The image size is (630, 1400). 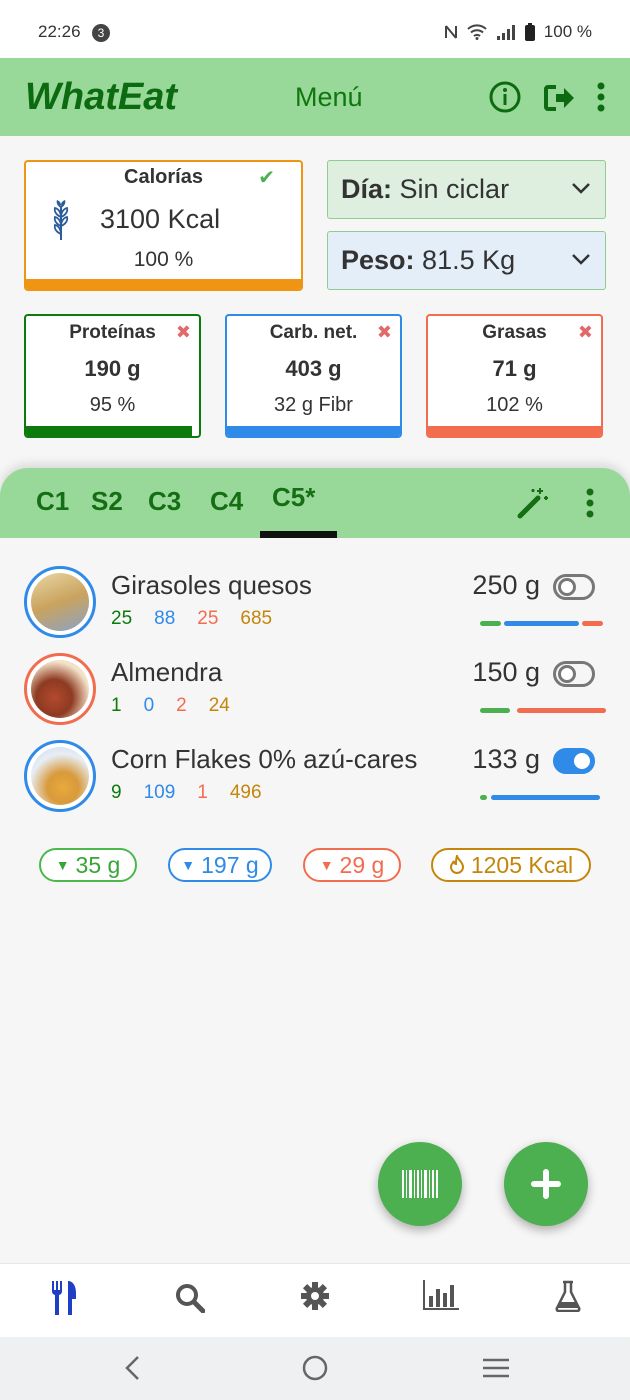 What do you see at coordinates (163, 259) in the screenshot?
I see `calories-percent: 100 %` at bounding box center [163, 259].